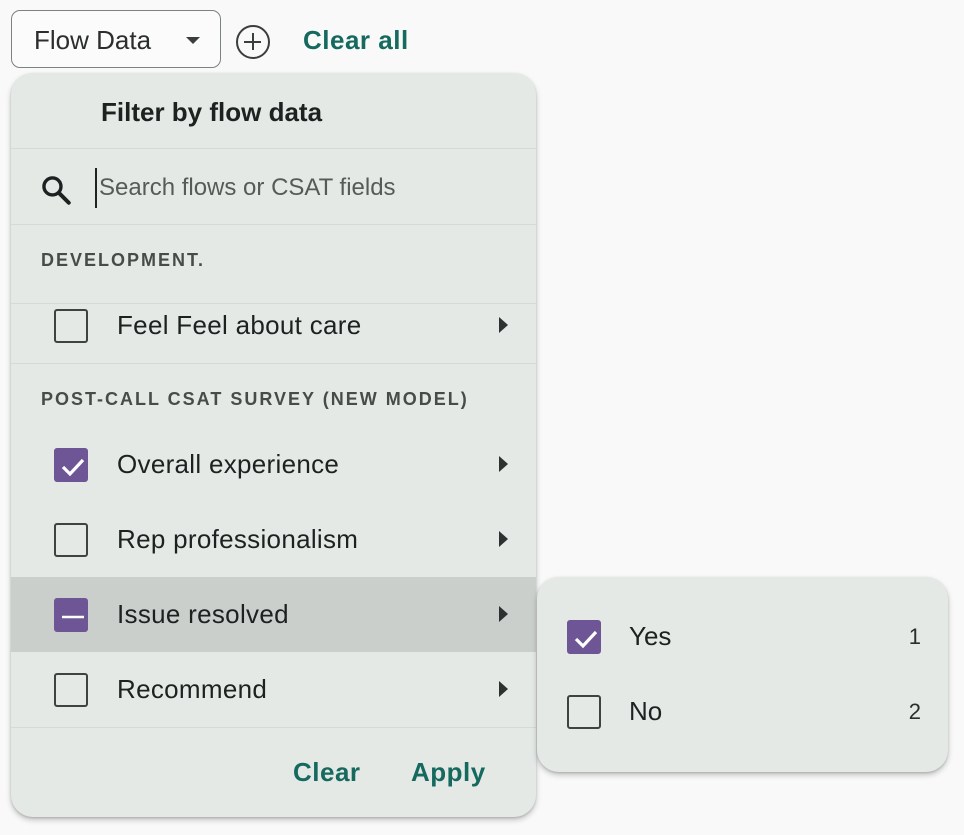 Image resolution: width=964 pixels, height=835 pixels. Describe the element at coordinates (238, 539) in the screenshot. I see `list-item-label: Rep professionalism` at that location.